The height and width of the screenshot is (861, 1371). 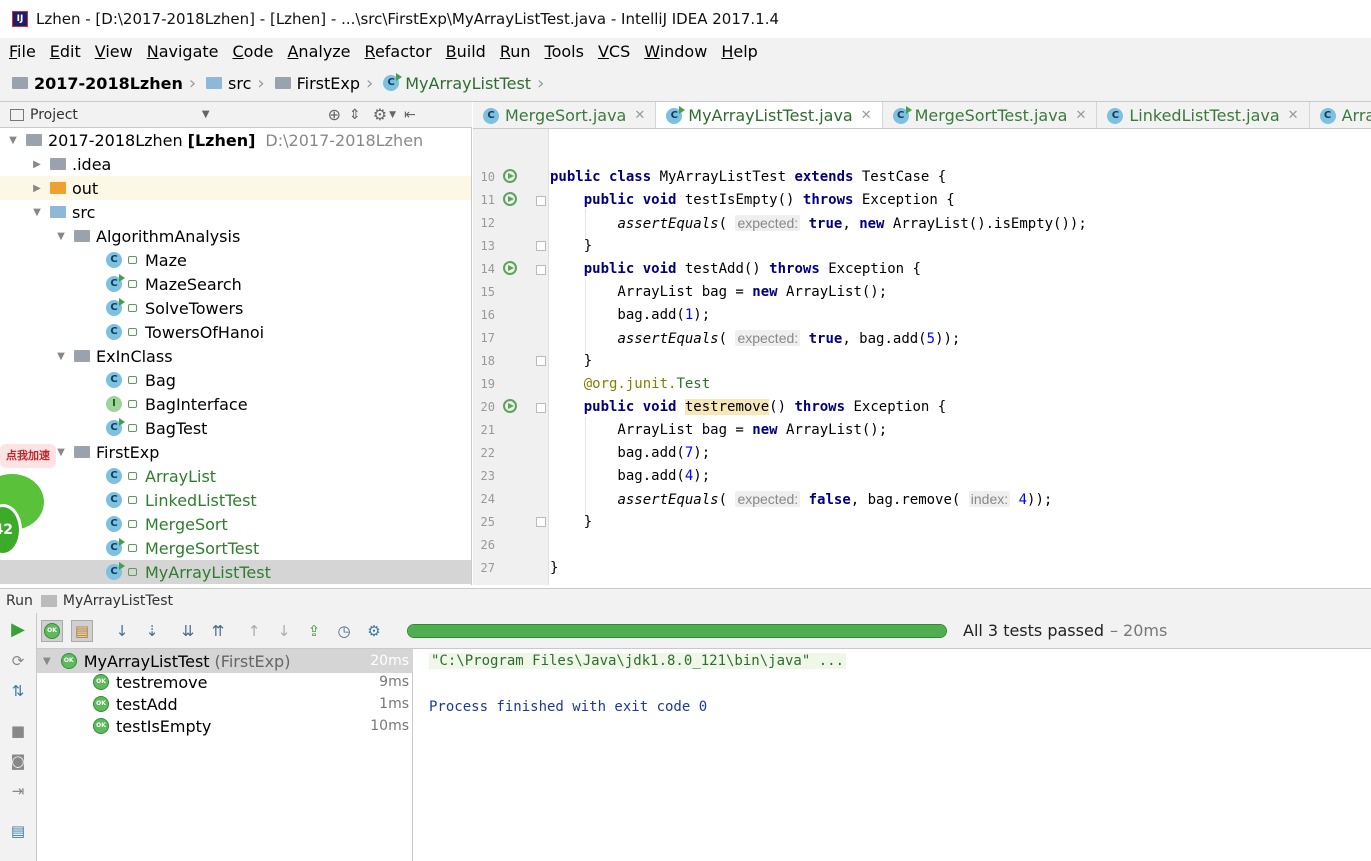 I want to click on tab-arraylist: C ArrayList.java, so click(x=1340, y=115).